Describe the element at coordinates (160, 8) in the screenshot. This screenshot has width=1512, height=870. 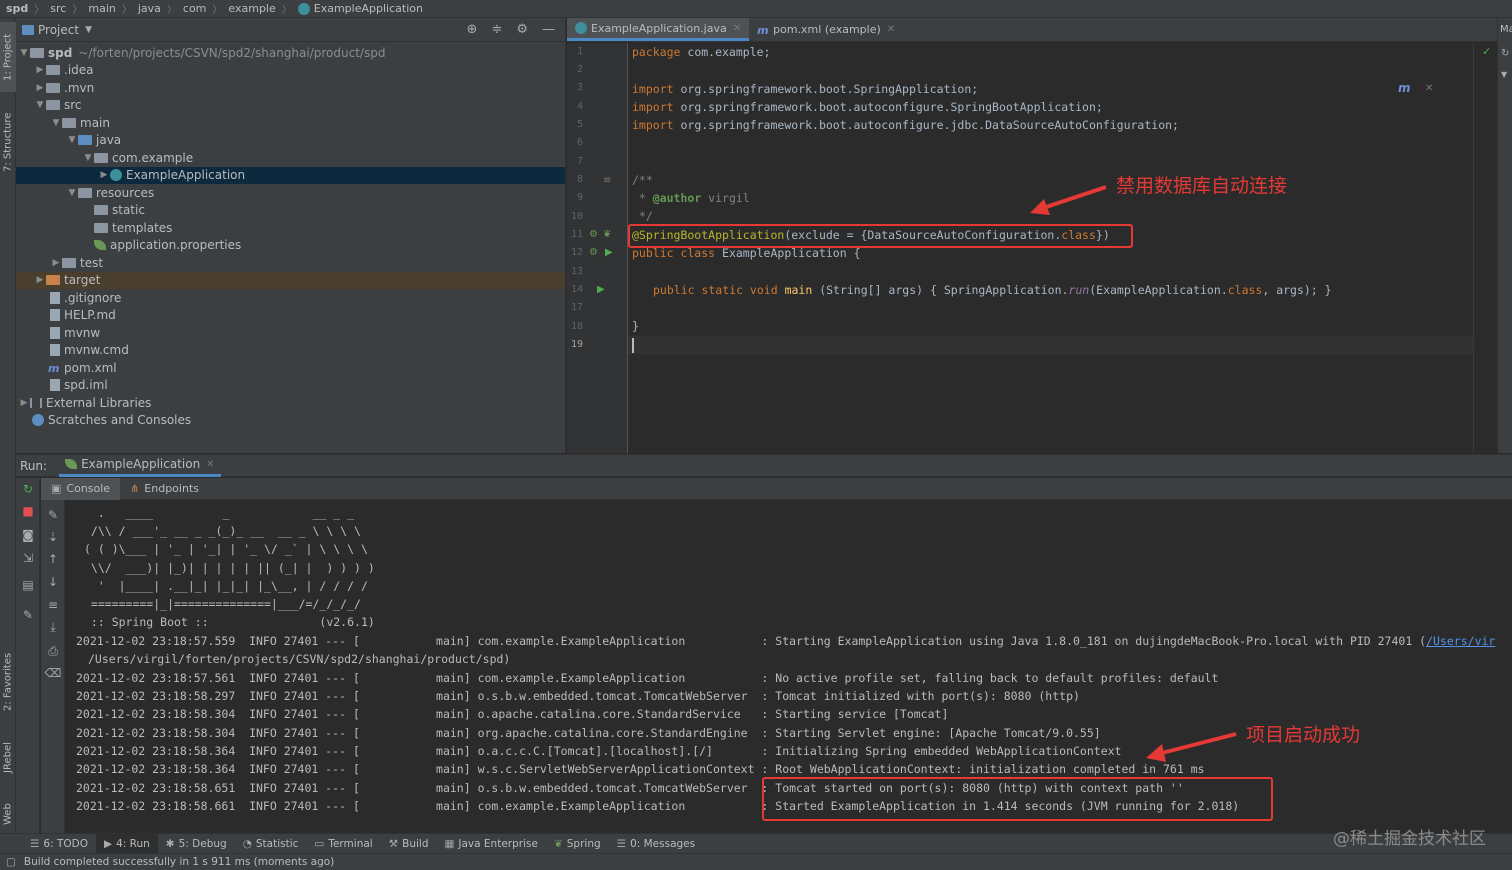
I see `breadcrumb-item: java 〉` at that location.